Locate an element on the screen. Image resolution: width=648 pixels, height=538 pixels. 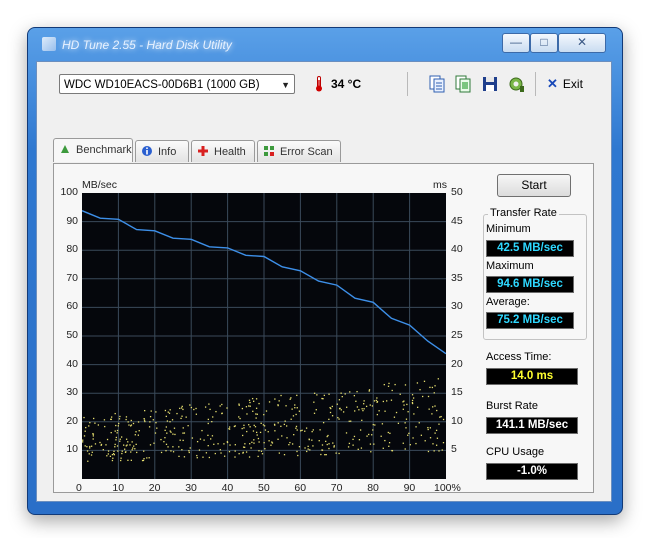
maximize-button: □ is located at coordinates (544, 43).